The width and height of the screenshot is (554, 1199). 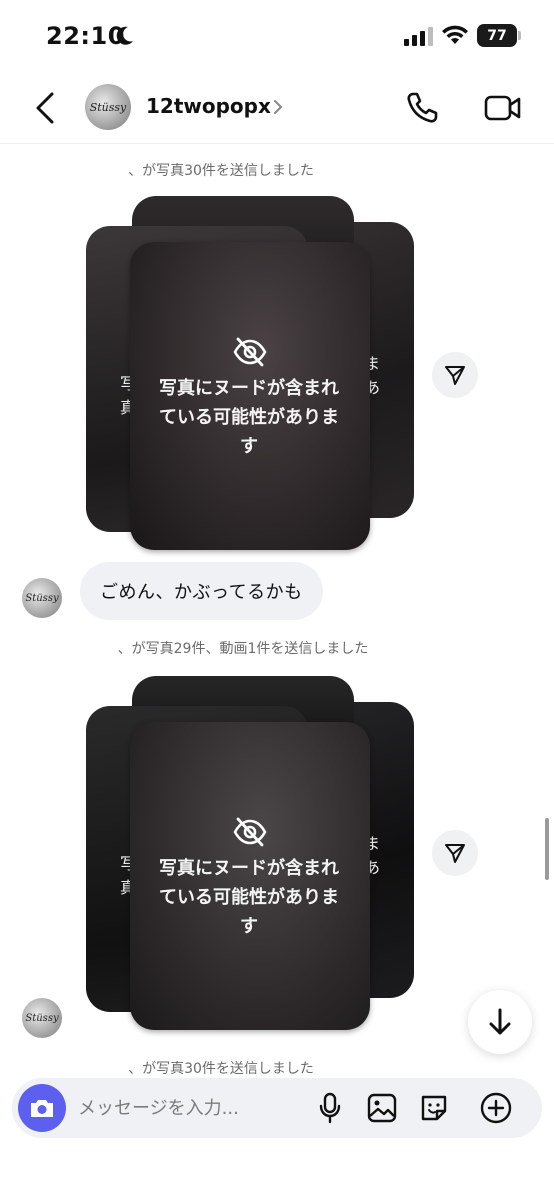 I want to click on clock: 22:10, so click(x=85, y=36).